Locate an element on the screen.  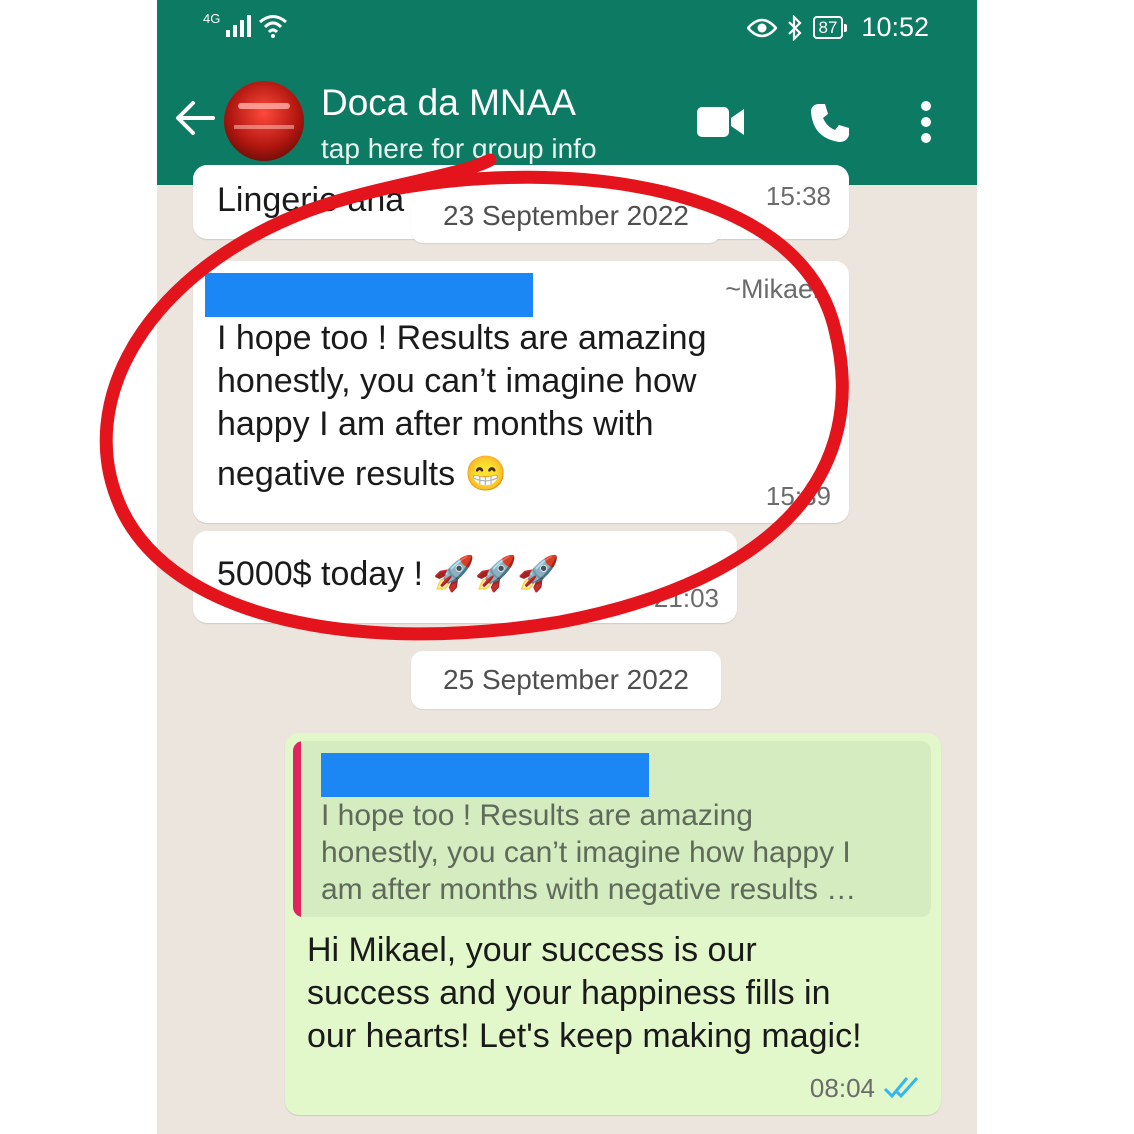
quote-accent-bar is located at coordinates (297, 829).